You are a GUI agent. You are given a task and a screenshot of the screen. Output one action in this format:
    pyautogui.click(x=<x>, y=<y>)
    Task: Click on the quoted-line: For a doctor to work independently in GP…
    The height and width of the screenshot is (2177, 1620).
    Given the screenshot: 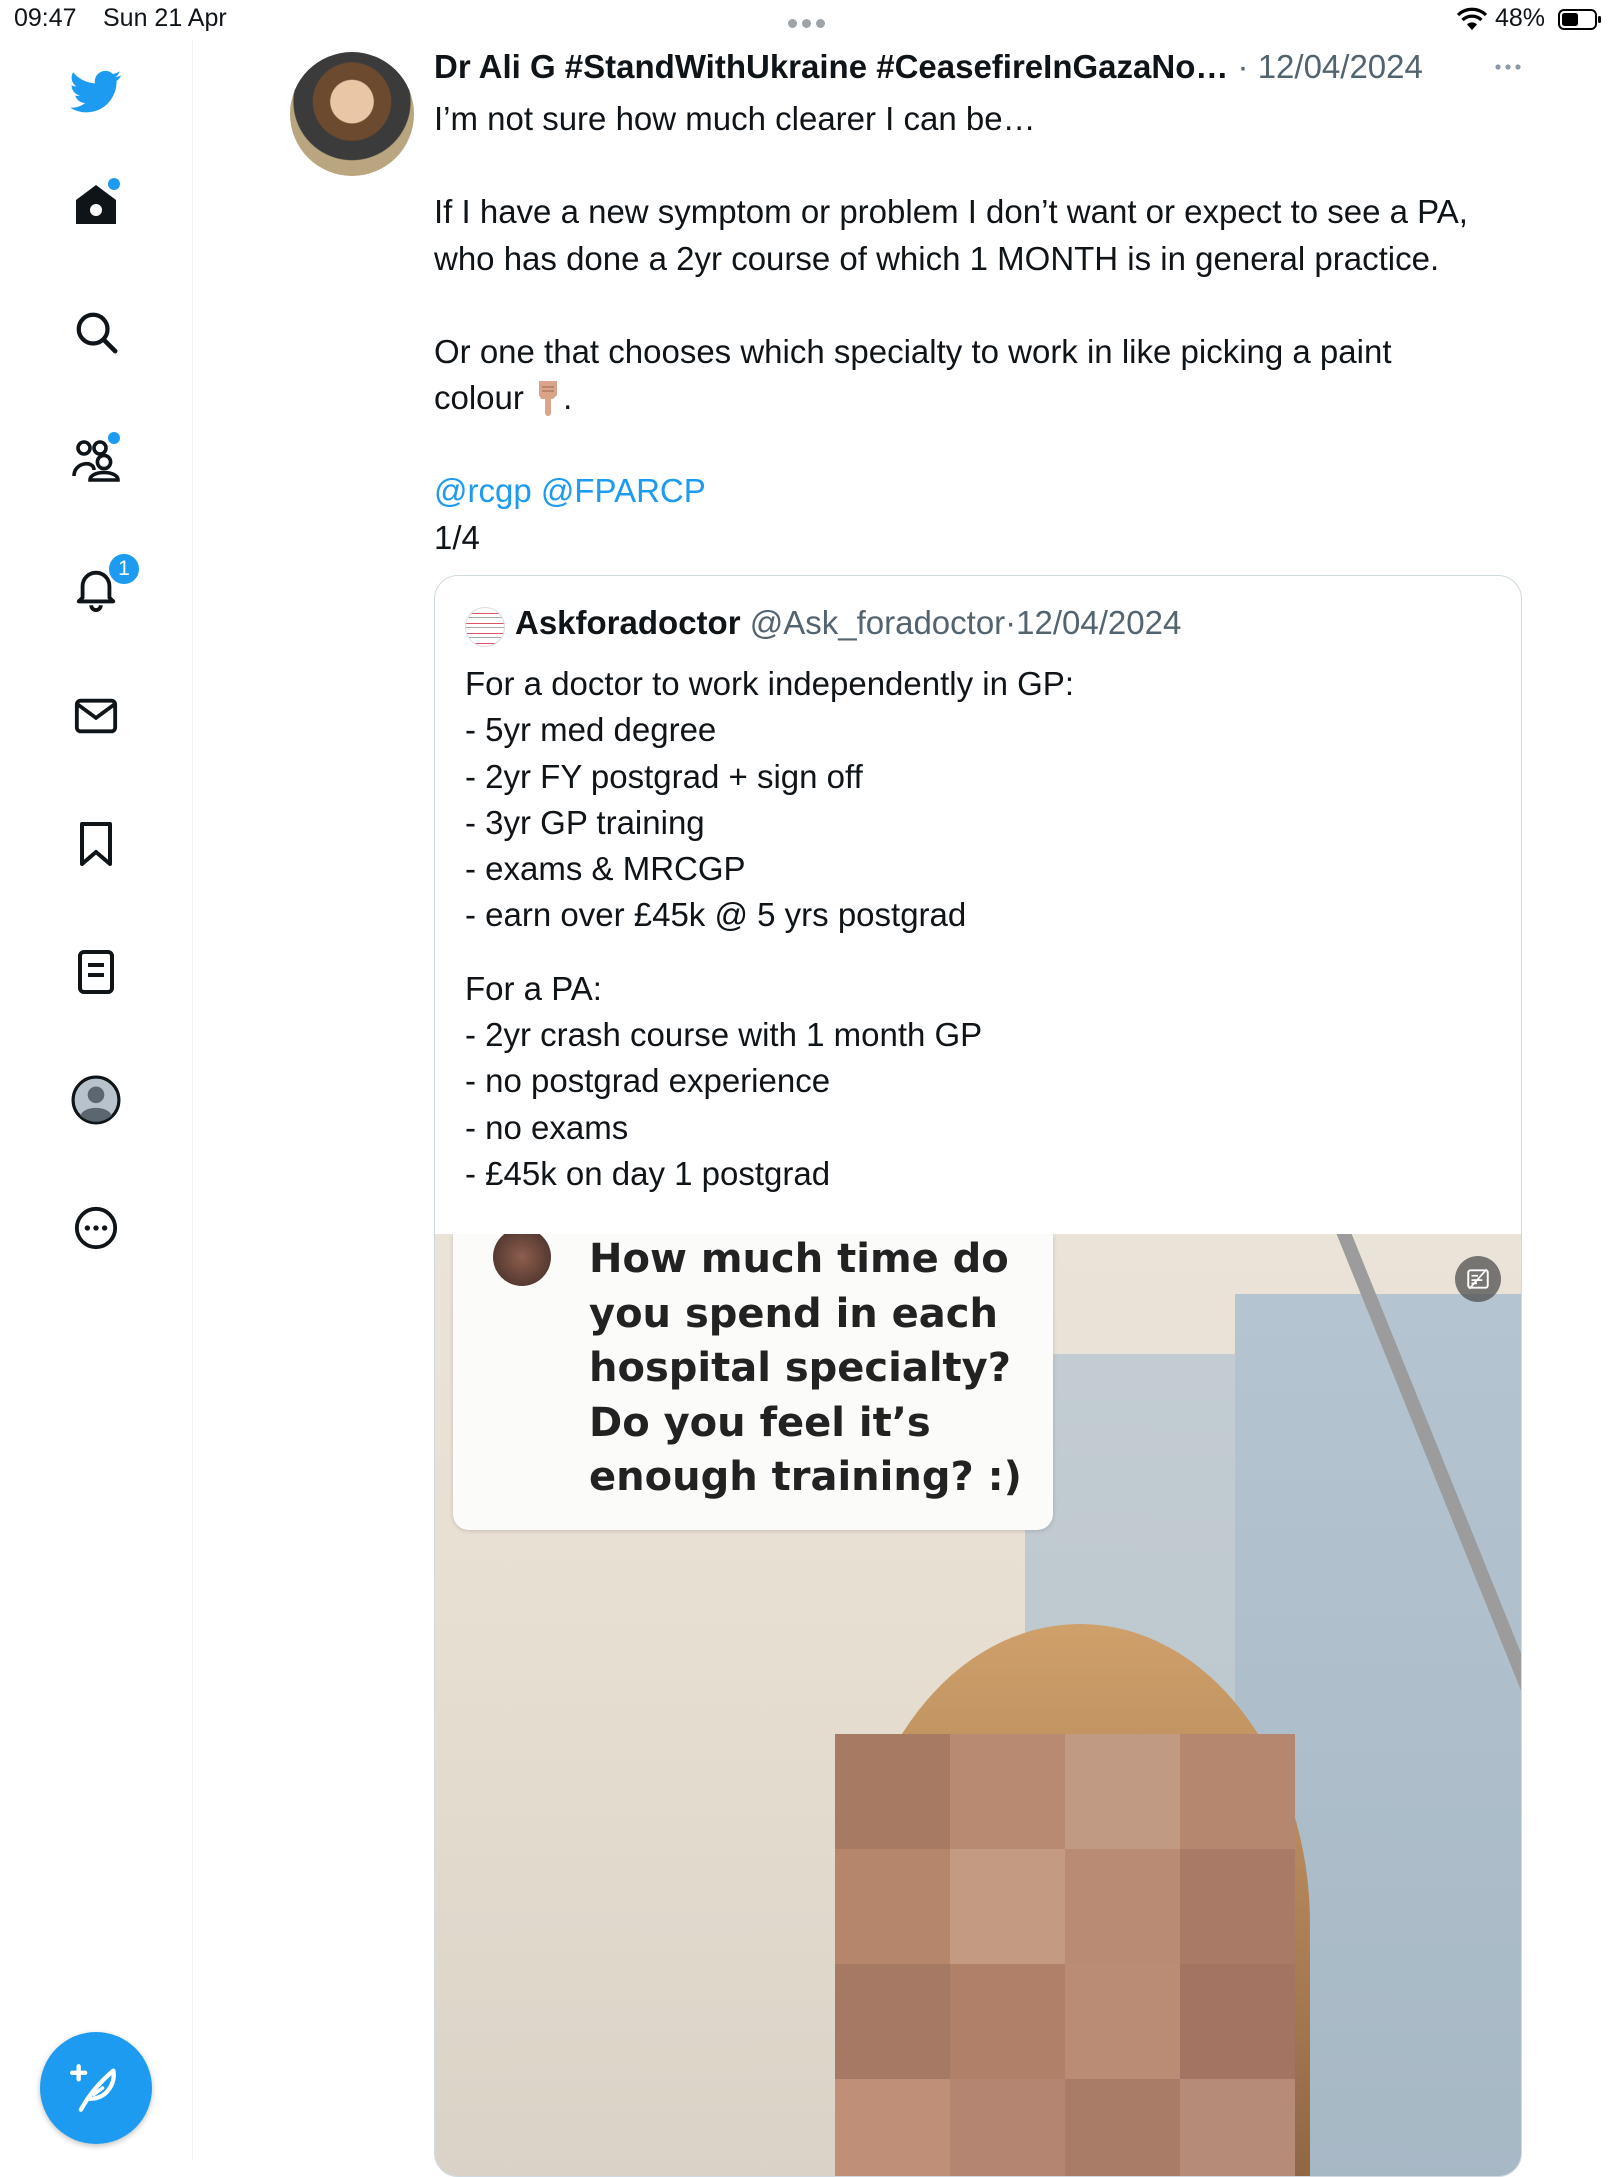 What is the action you would take?
    pyautogui.click(x=769, y=683)
    